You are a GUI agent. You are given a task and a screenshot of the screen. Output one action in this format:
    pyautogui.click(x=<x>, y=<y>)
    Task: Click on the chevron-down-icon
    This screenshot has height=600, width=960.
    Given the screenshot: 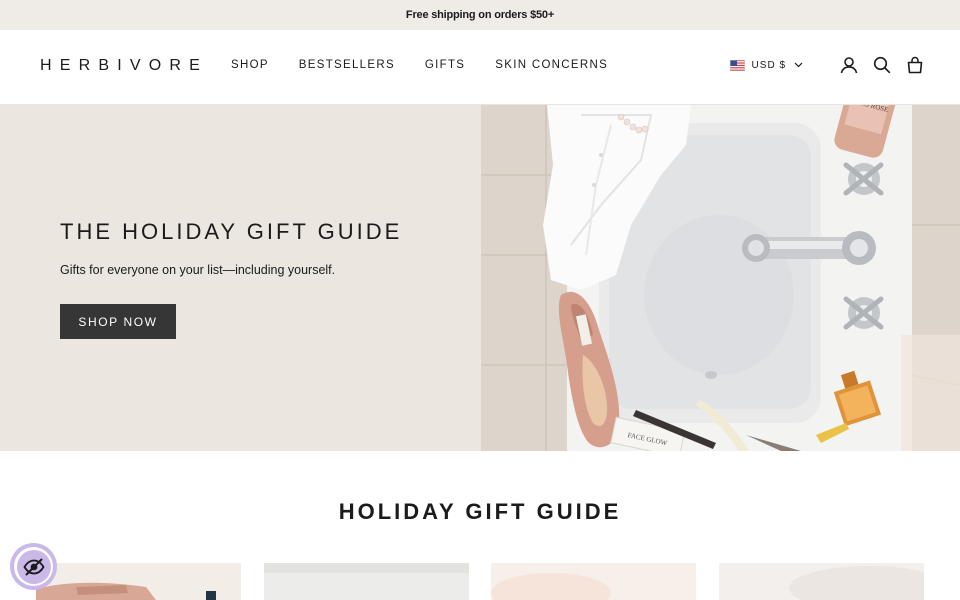 What is the action you would take?
    pyautogui.click(x=798, y=65)
    